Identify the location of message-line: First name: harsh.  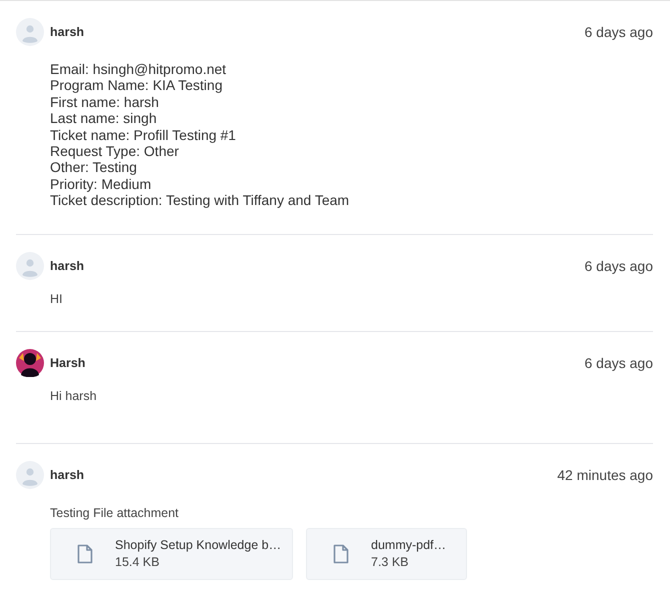
(105, 102).